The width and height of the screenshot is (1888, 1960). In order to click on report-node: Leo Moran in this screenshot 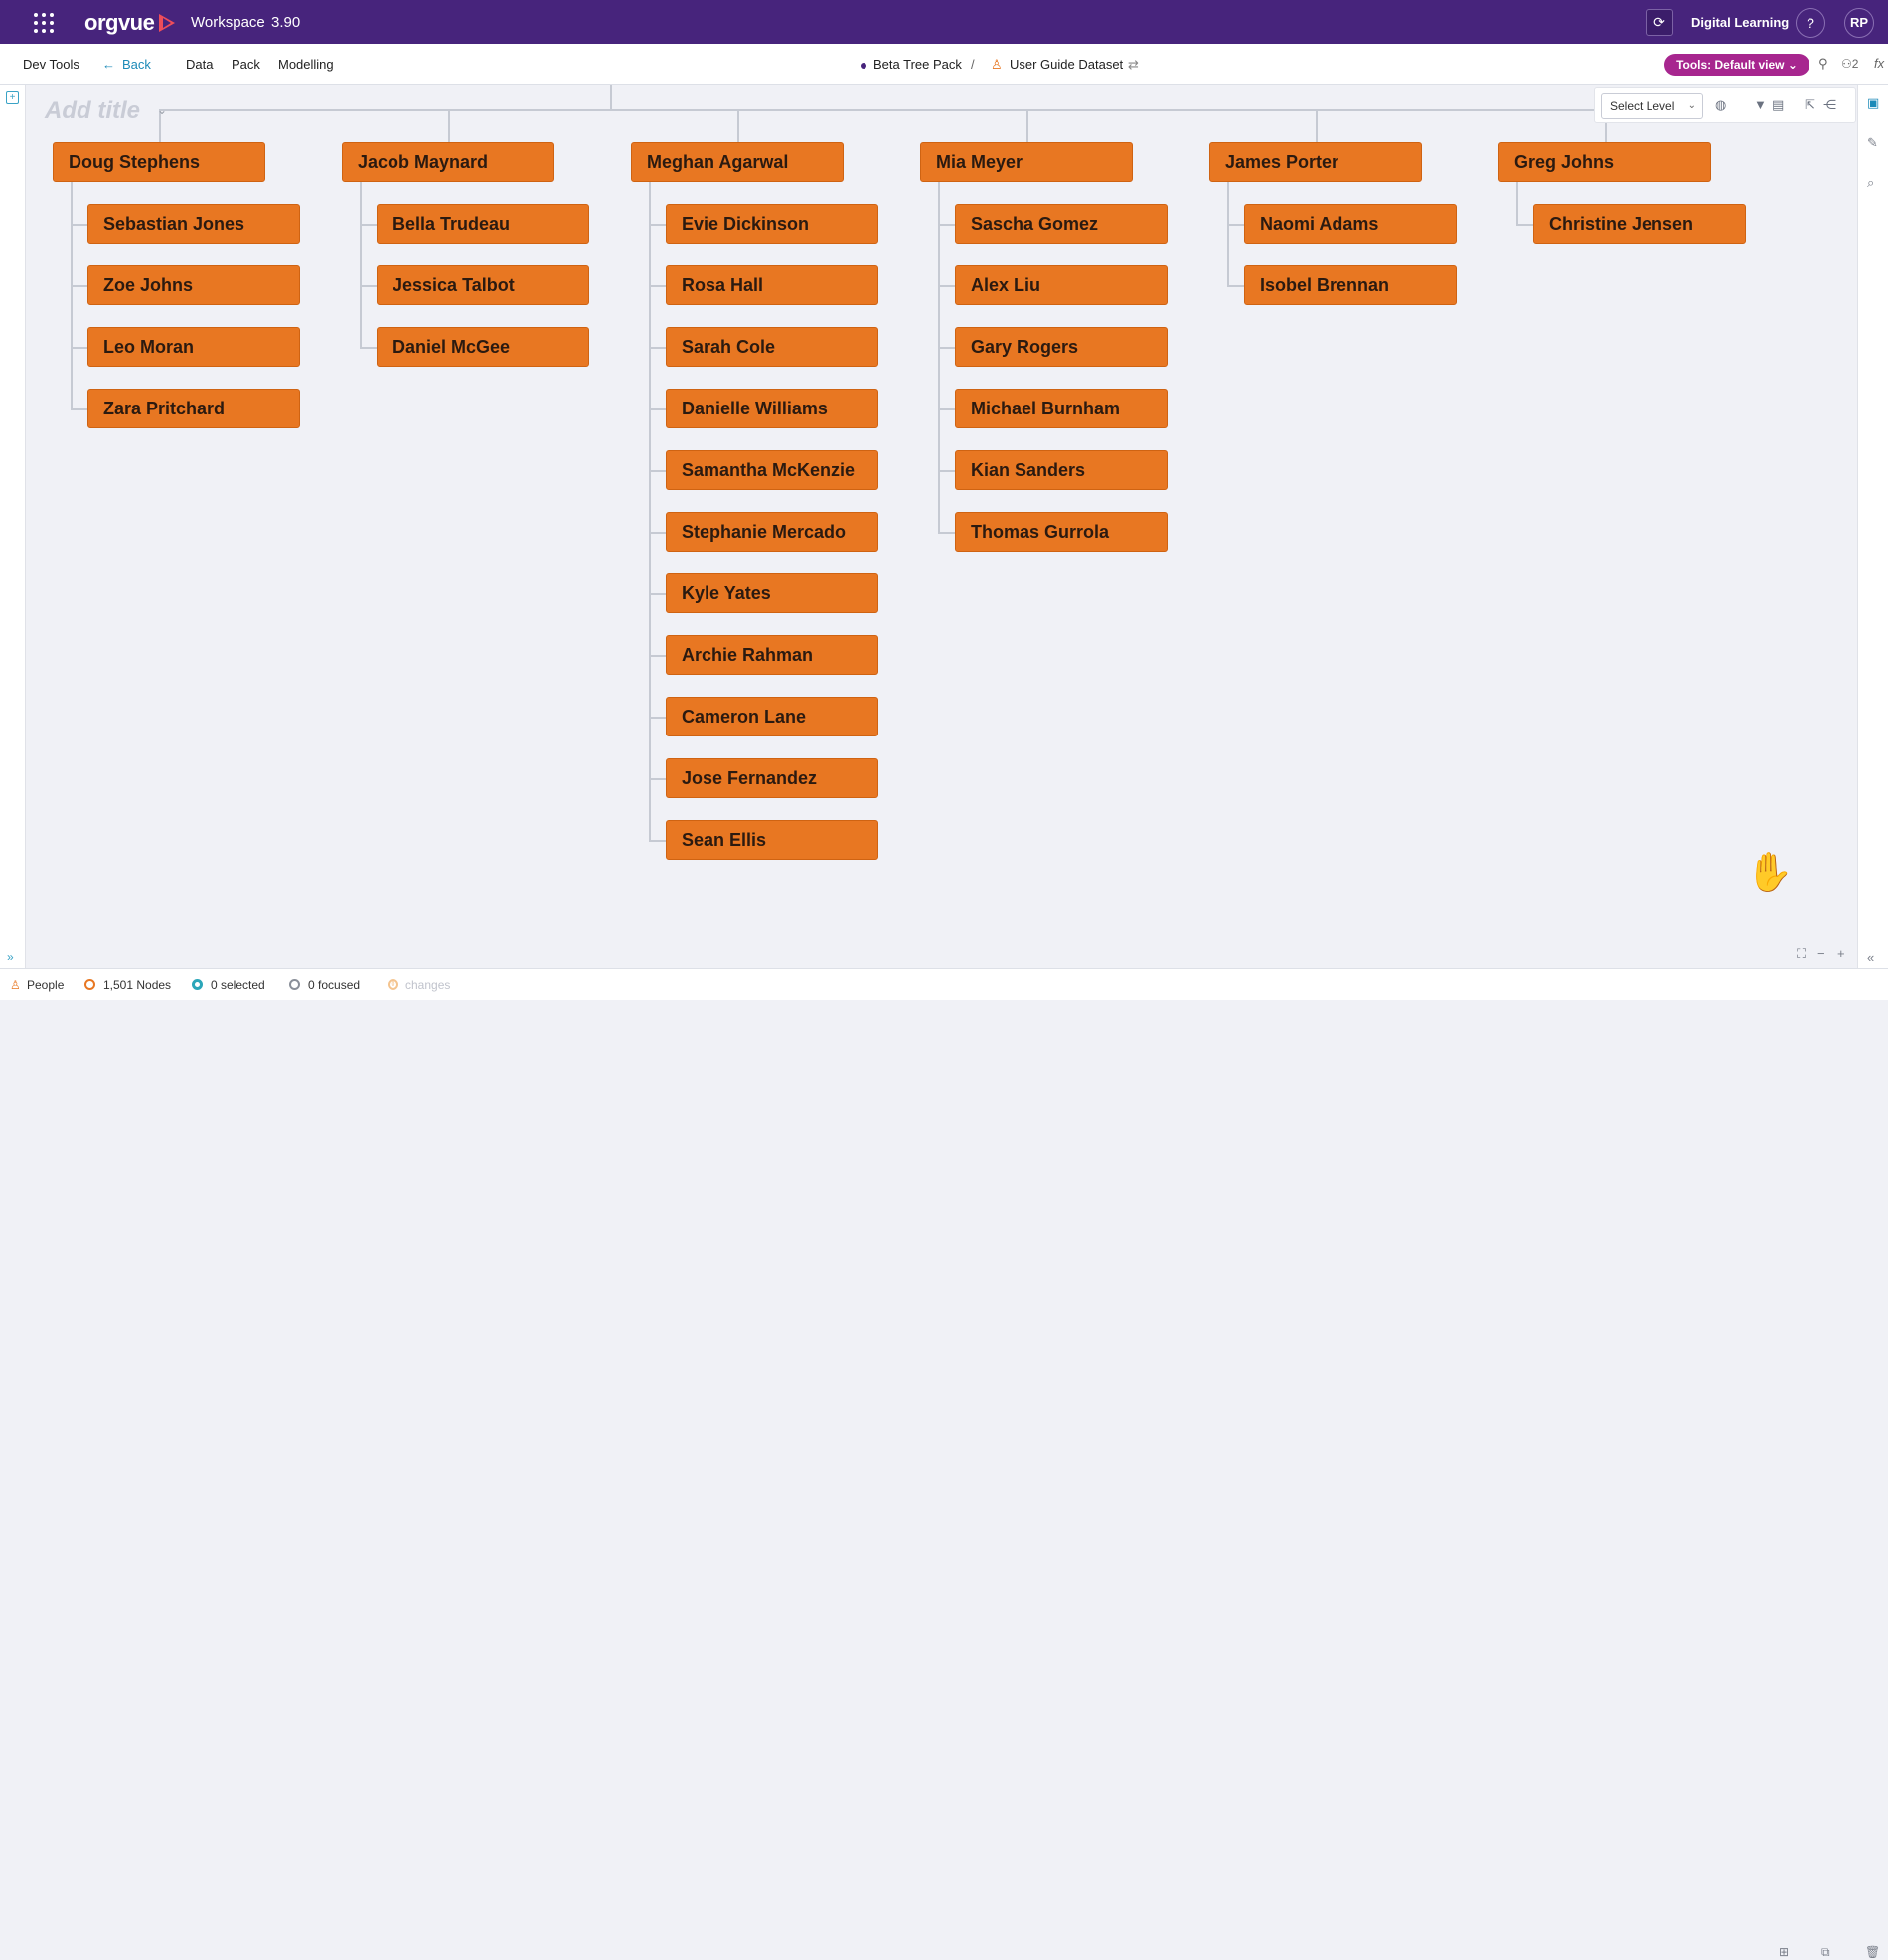, I will do `click(194, 347)`.